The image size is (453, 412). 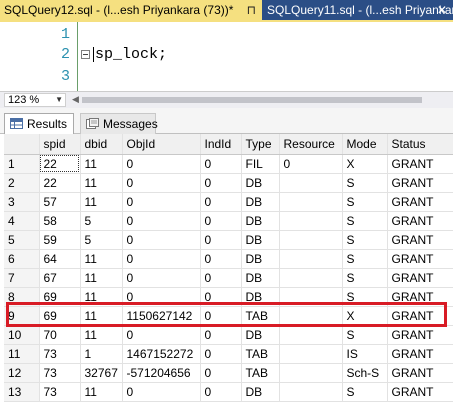 I want to click on column-header-spid: spid, so click(x=60, y=144).